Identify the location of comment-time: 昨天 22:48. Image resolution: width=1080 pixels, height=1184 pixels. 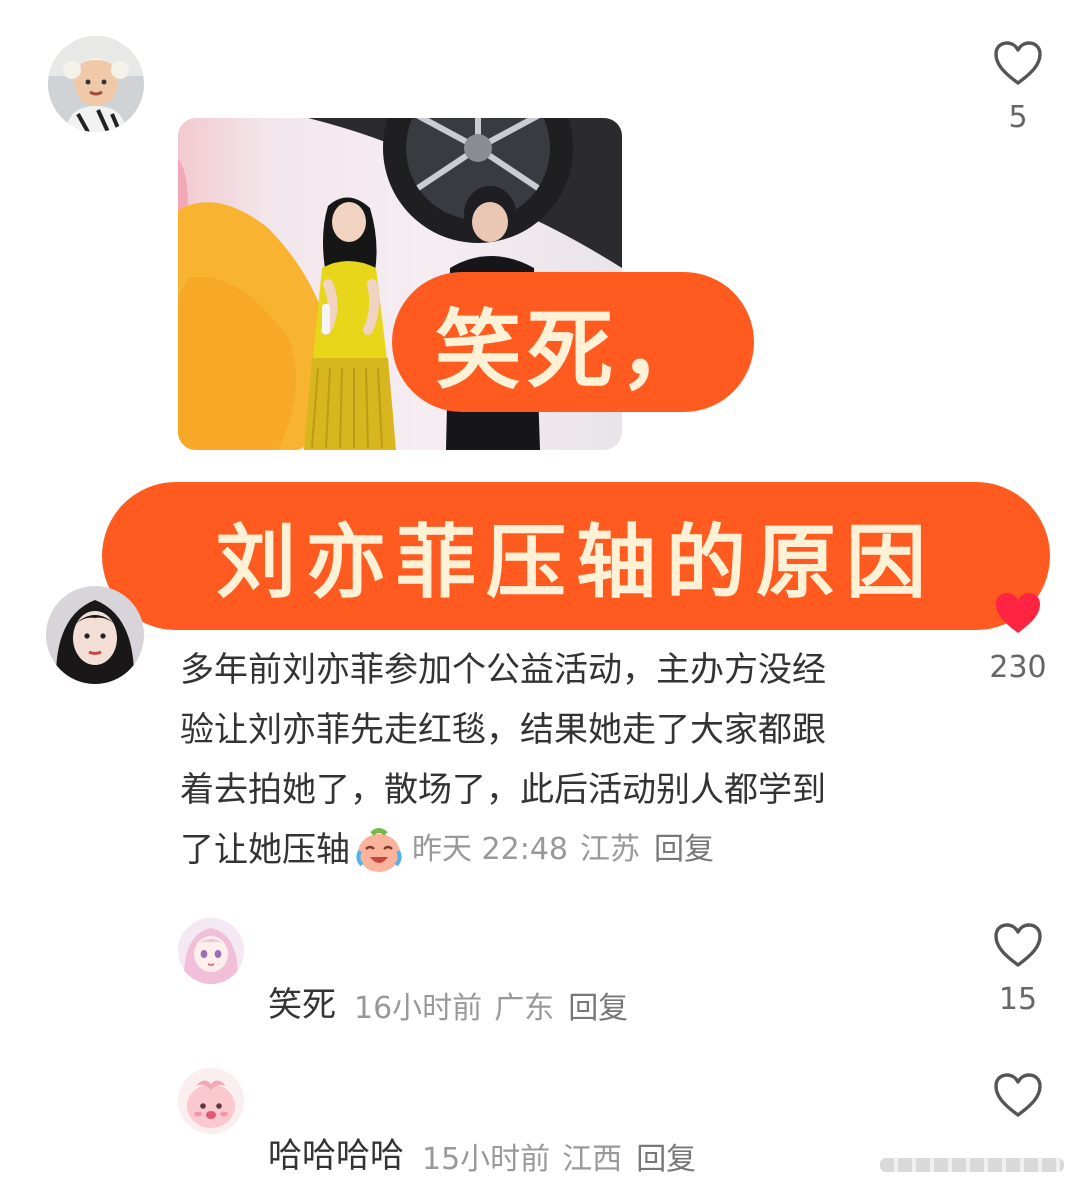
(490, 849).